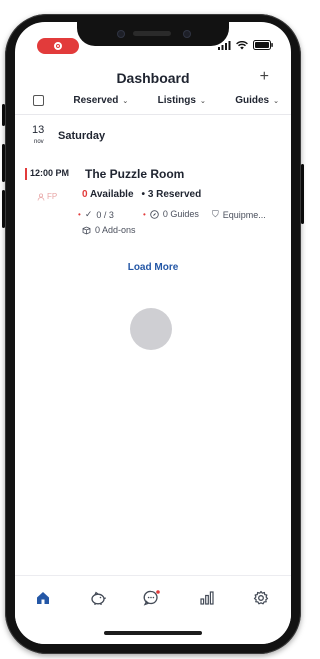  What do you see at coordinates (154, 214) in the screenshot?
I see `compass-icon` at bounding box center [154, 214].